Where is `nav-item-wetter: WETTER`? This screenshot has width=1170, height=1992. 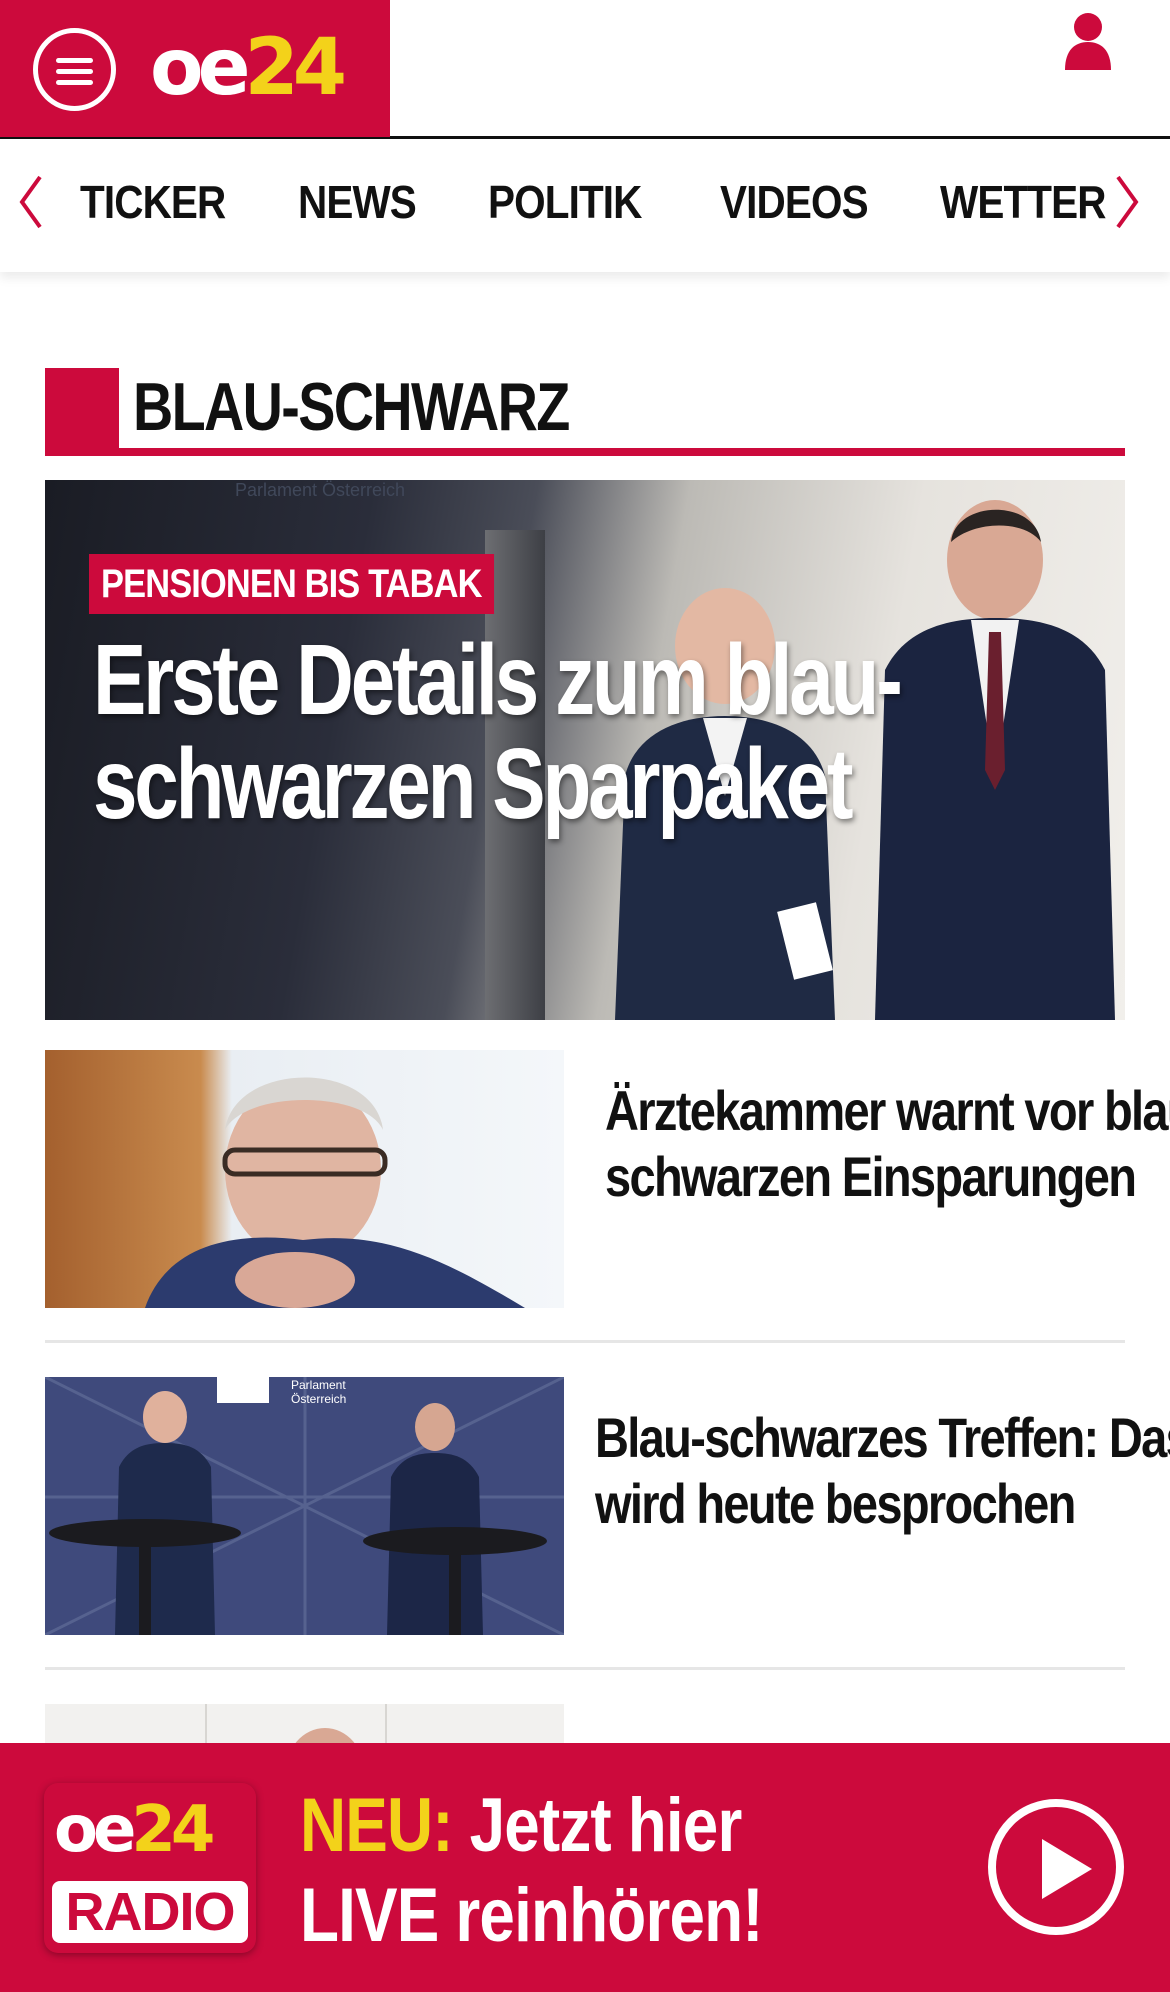 nav-item-wetter: WETTER is located at coordinates (1023, 202).